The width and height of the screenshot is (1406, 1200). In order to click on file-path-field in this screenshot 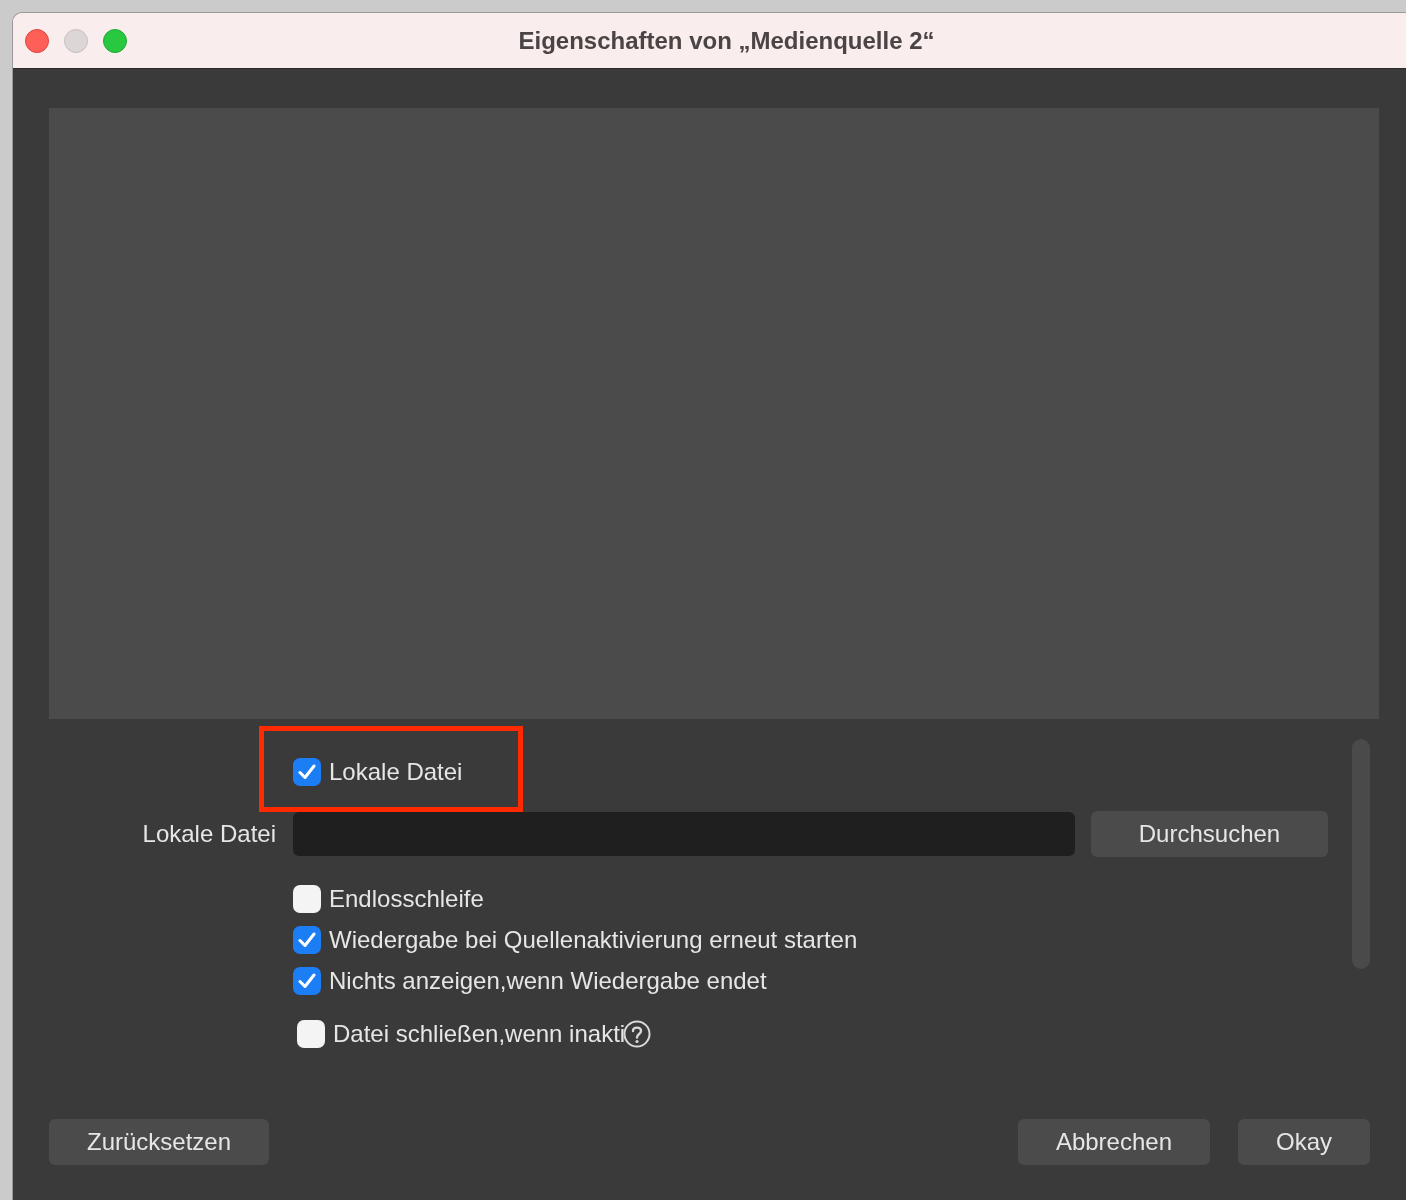, I will do `click(684, 834)`.